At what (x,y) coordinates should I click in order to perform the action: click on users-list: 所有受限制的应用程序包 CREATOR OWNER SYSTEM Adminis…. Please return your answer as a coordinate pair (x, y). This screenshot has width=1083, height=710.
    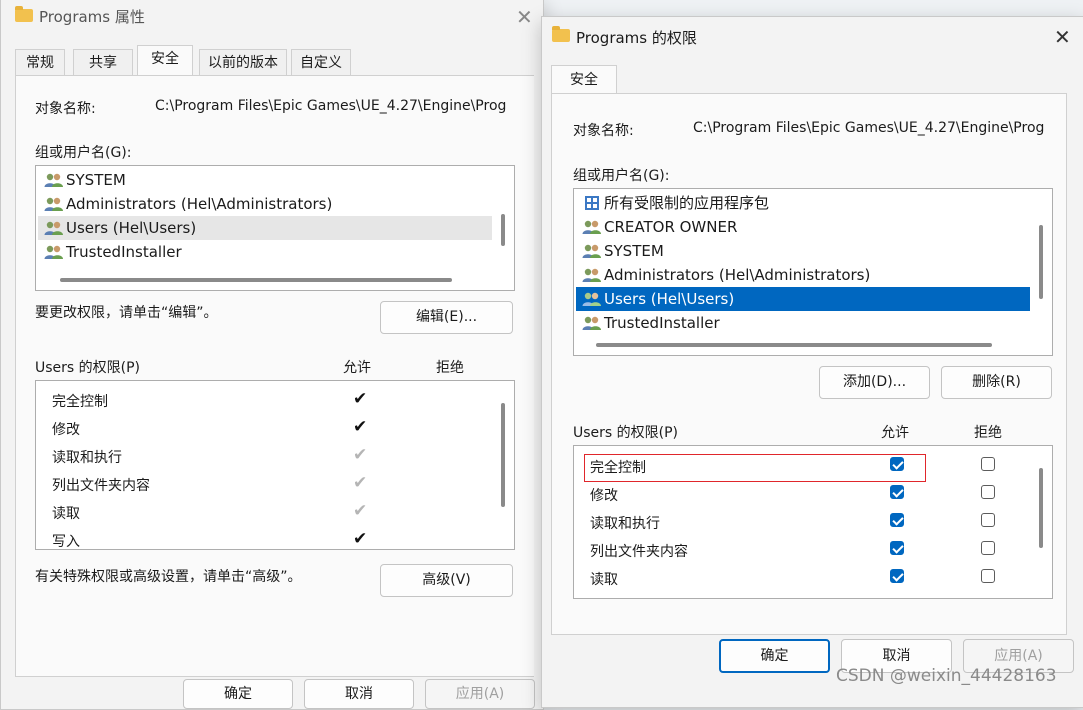
    Looking at the image, I should click on (813, 272).